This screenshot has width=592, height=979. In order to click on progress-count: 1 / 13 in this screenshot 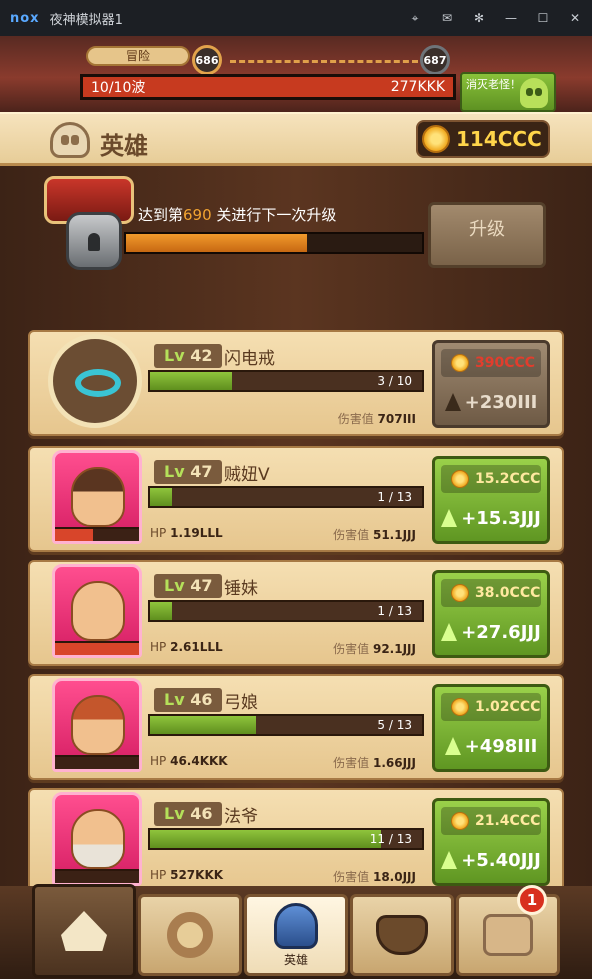, I will do `click(394, 497)`.